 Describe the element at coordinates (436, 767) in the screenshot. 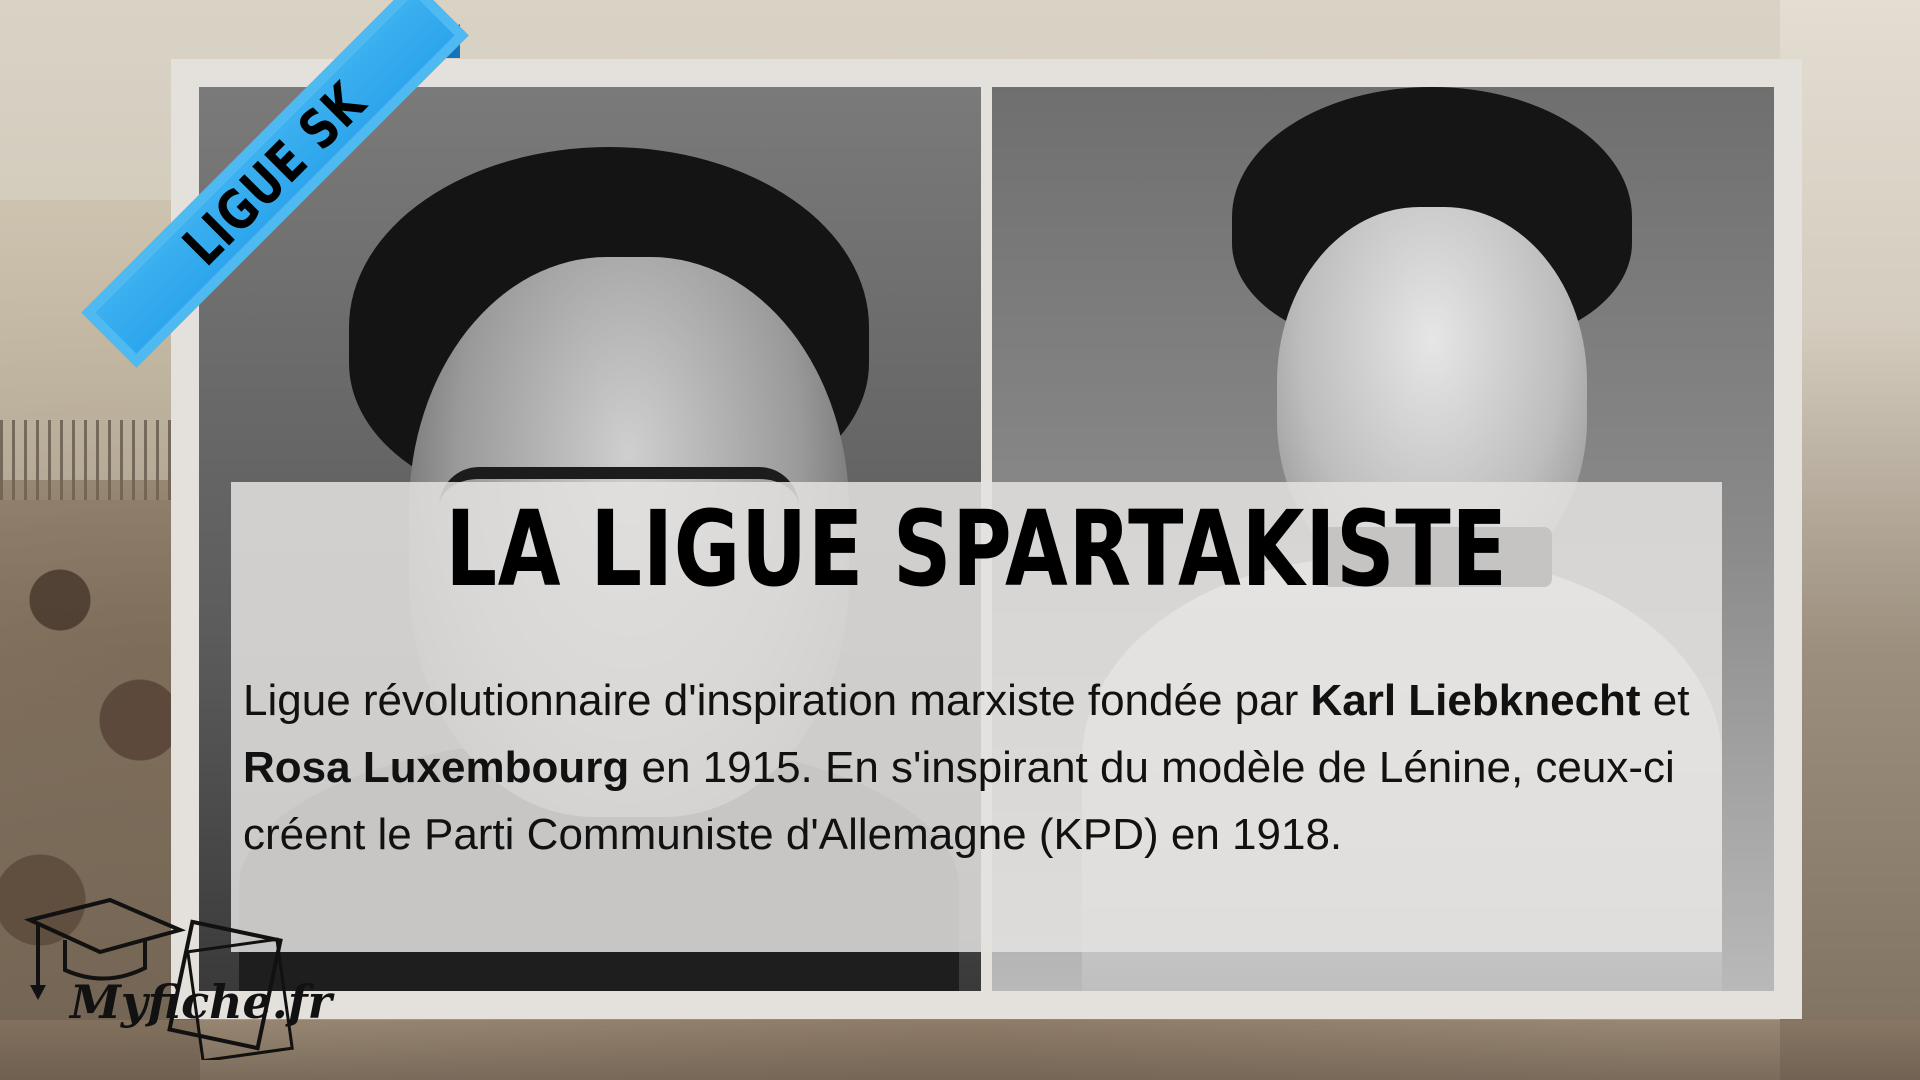

I see `name-rosa-luxembourg: Rosa Luxembourg` at that location.